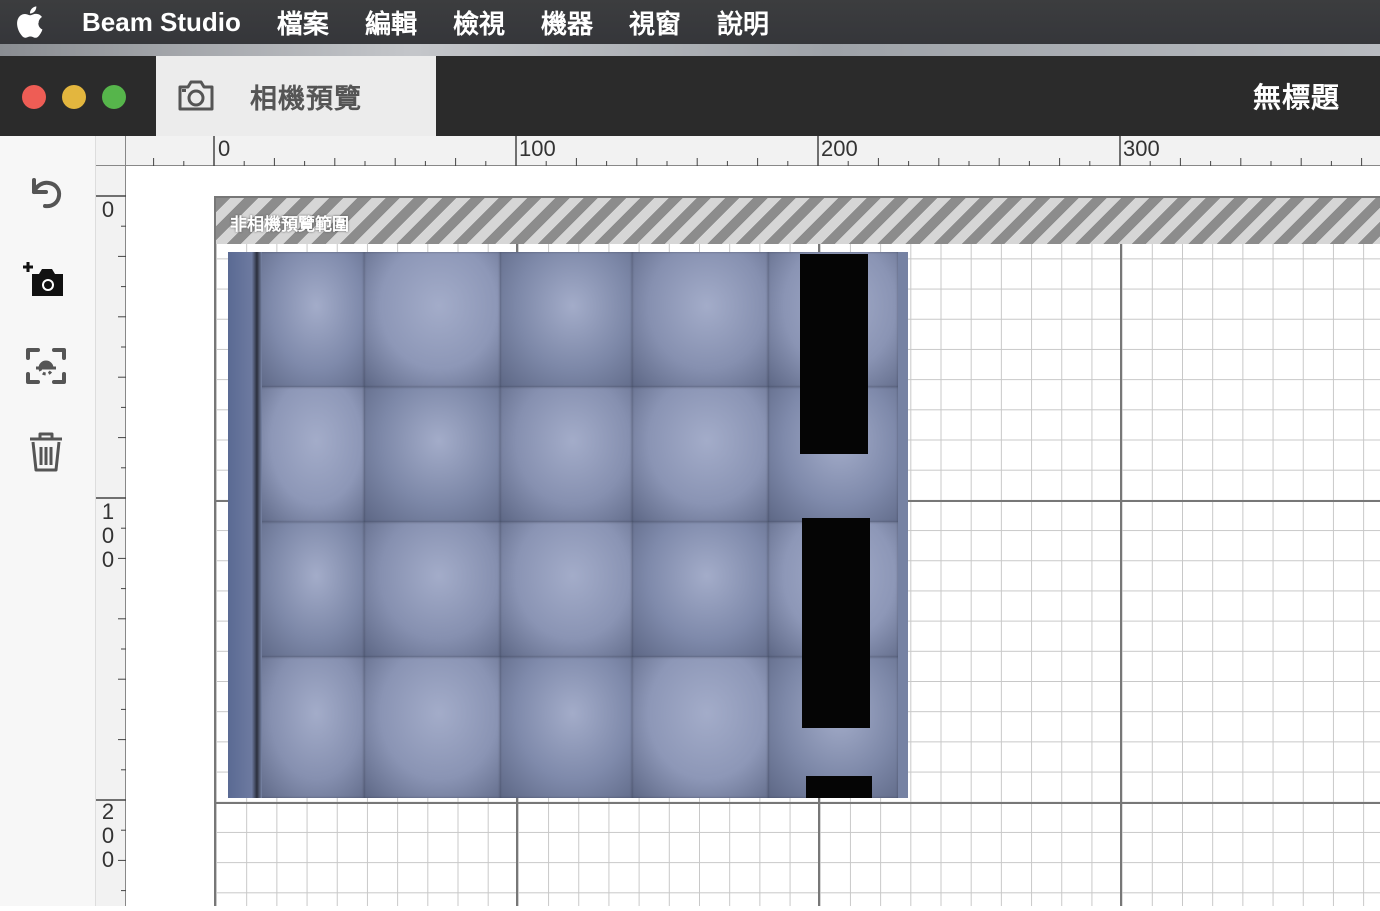 The width and height of the screenshot is (1380, 911). What do you see at coordinates (74, 97) in the screenshot?
I see `minimize-window-button` at bounding box center [74, 97].